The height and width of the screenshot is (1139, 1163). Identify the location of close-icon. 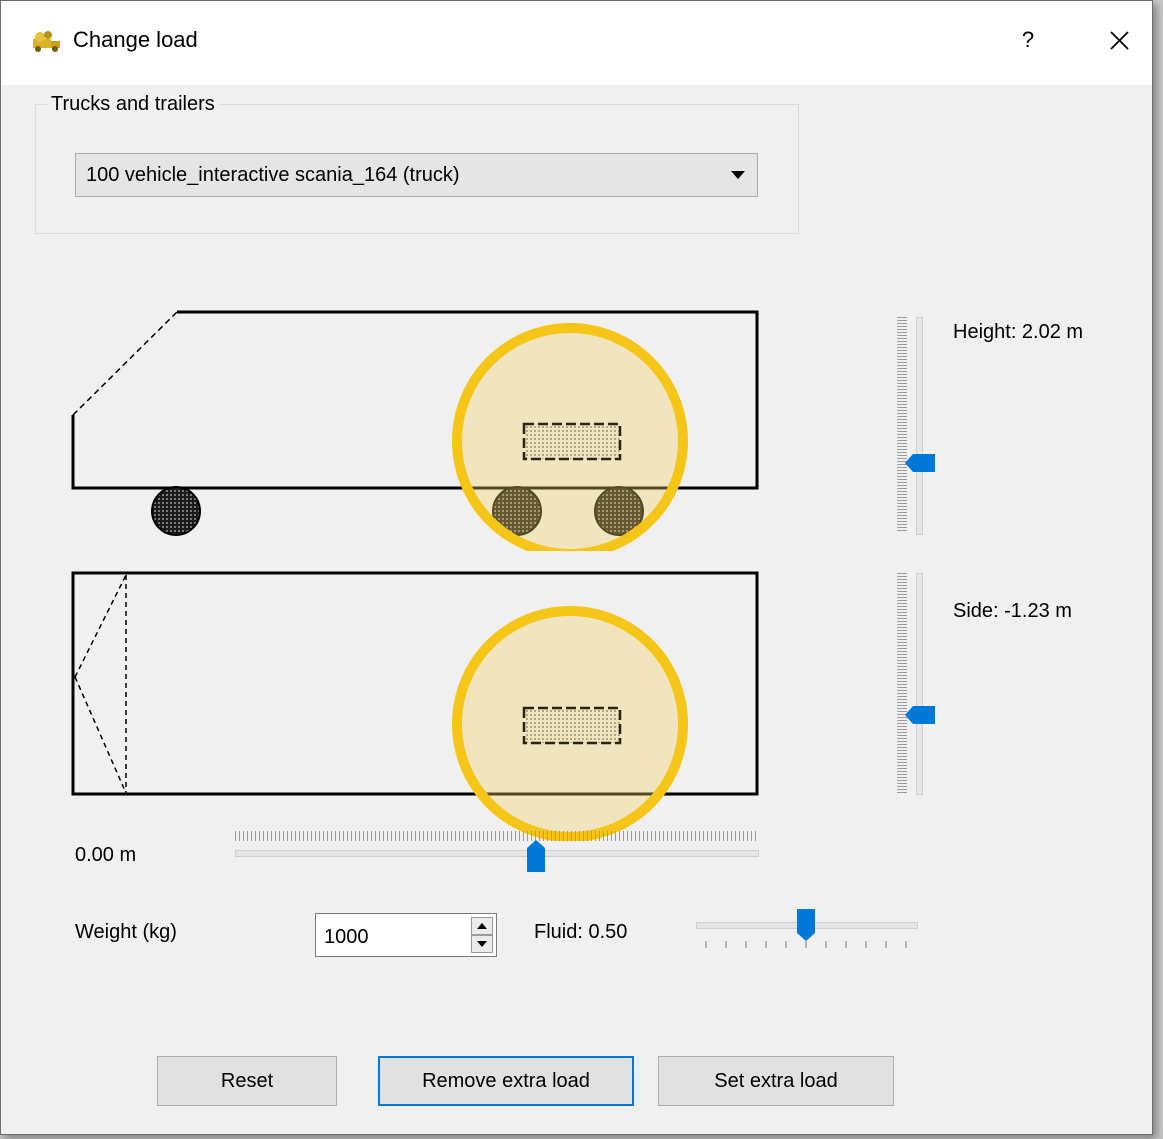
(1119, 40).